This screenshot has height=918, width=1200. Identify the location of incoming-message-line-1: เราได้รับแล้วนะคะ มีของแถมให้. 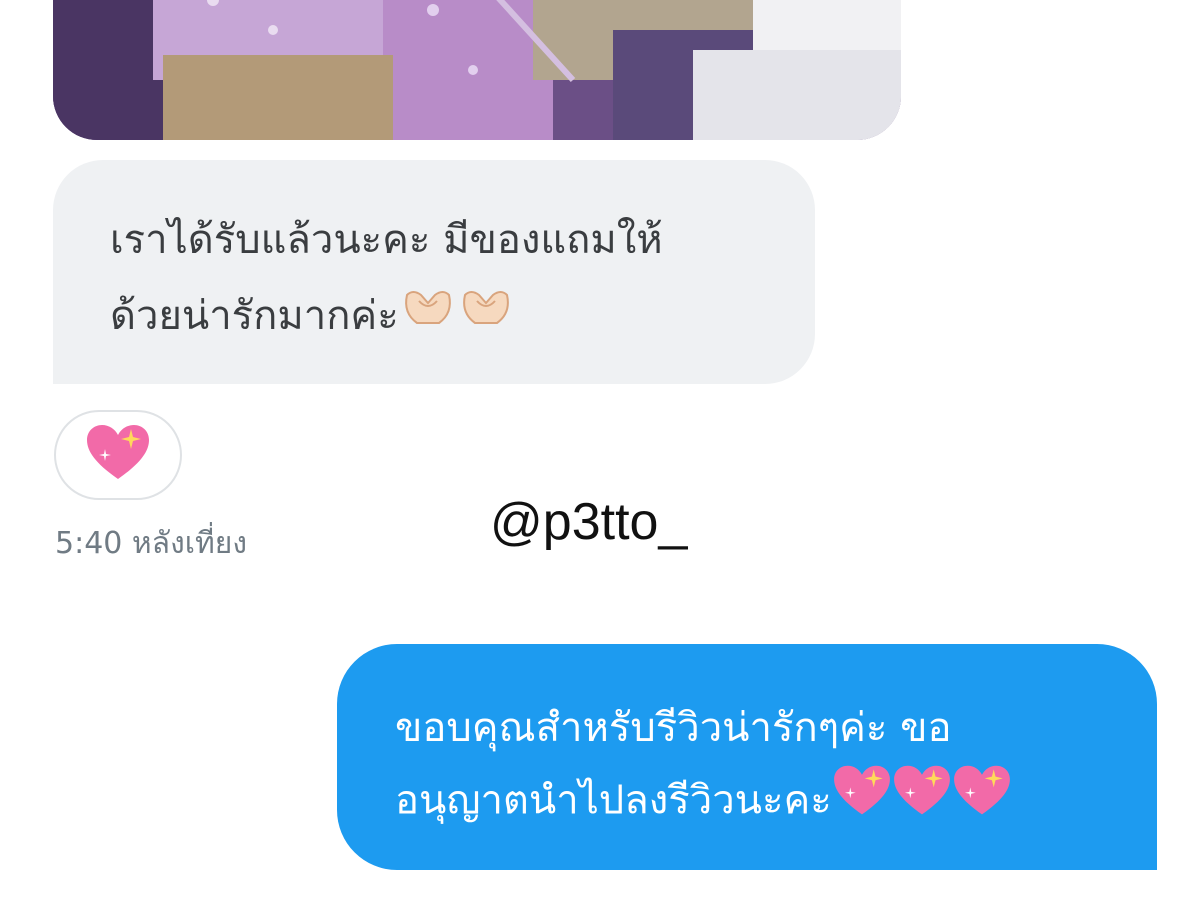
(386, 240).